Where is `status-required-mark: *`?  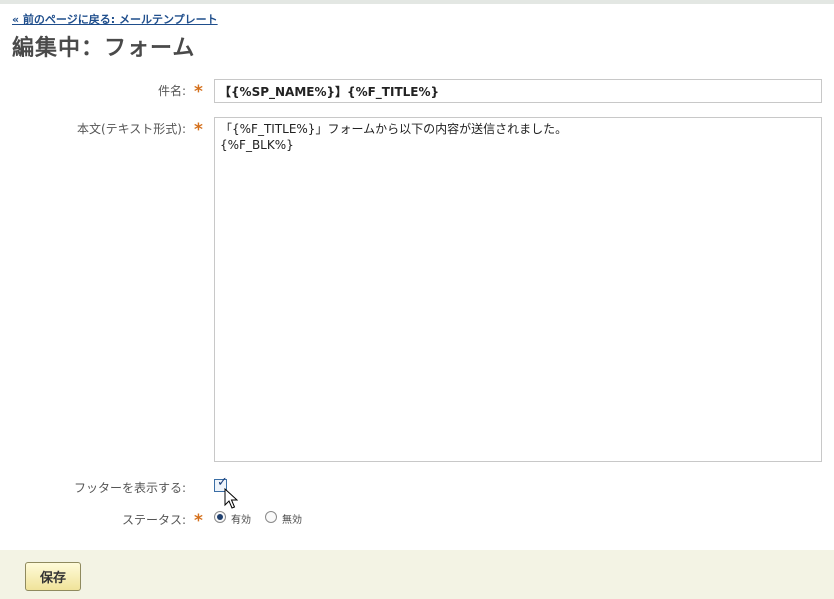
status-required-mark: * is located at coordinates (198, 521).